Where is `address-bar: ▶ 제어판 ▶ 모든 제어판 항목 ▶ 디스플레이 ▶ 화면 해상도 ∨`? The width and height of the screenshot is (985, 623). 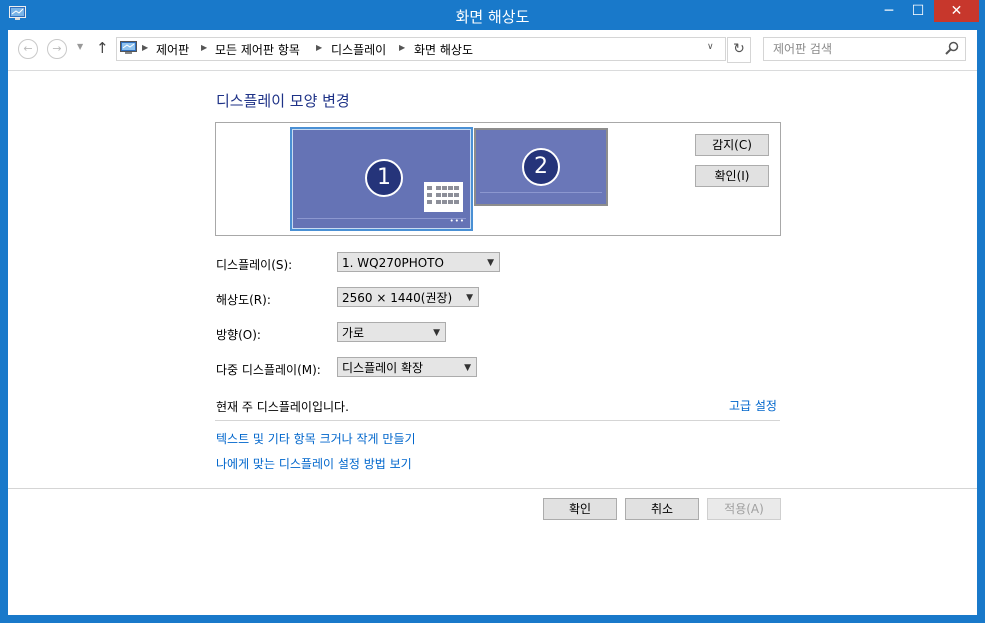
address-bar: ▶ 제어판 ▶ 모든 제어판 항목 ▶ 디스플레이 ▶ 화면 해상도 ∨ is located at coordinates (421, 49).